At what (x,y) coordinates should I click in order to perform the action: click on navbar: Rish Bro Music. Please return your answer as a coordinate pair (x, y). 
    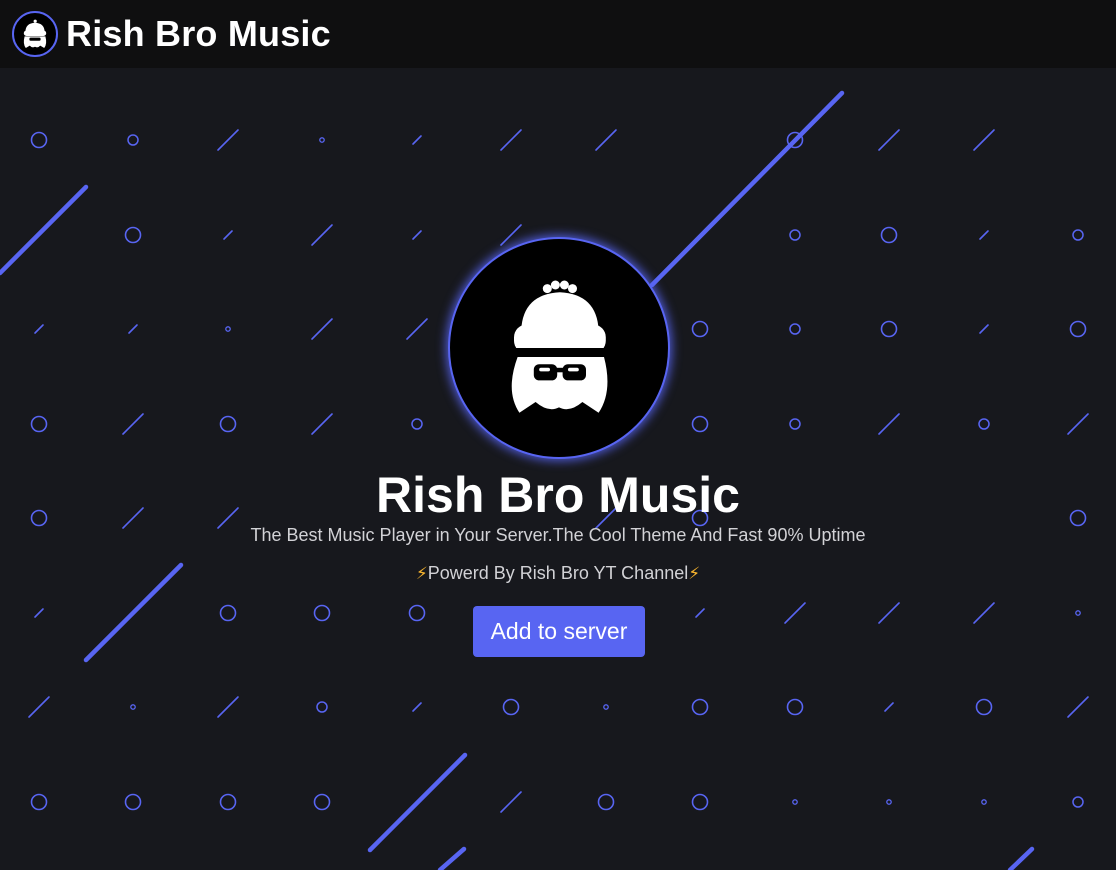
    Looking at the image, I should click on (558, 34).